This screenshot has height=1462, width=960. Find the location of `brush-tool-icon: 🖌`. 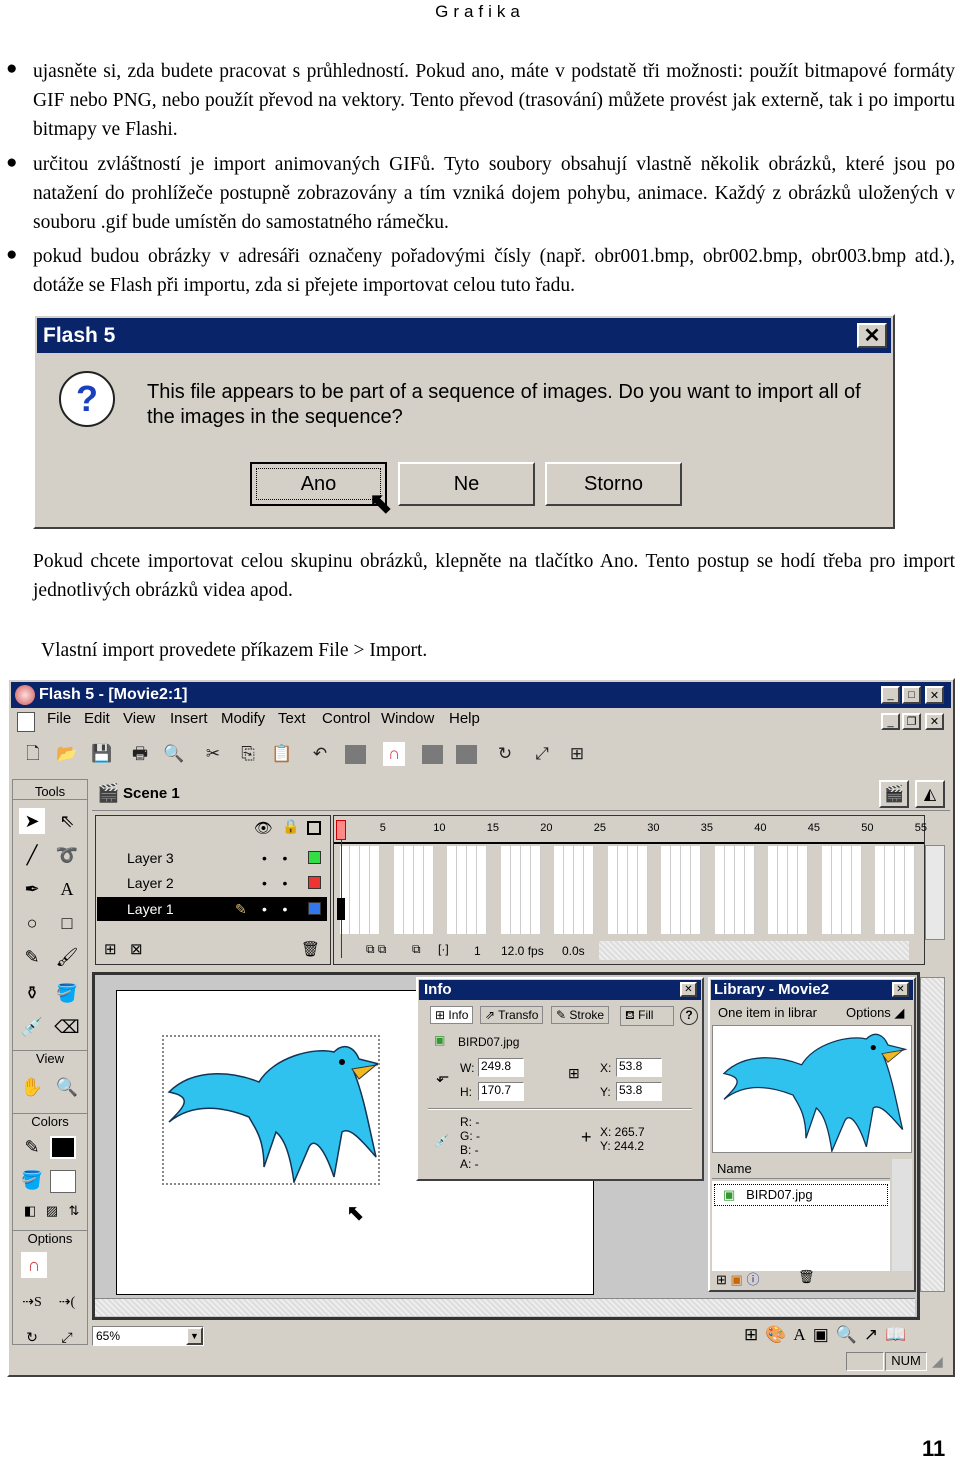

brush-tool-icon: 🖌 is located at coordinates (67, 957).